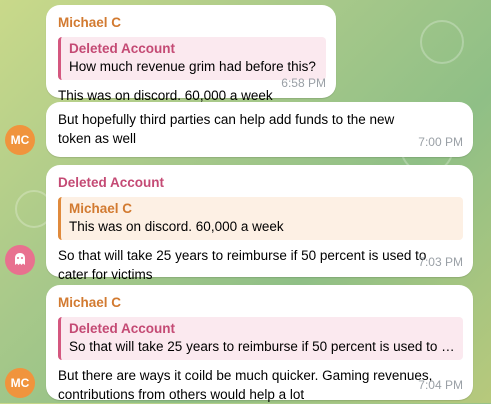  Describe the element at coordinates (440, 385) in the screenshot. I see `message-time: 7:04 PM` at that location.